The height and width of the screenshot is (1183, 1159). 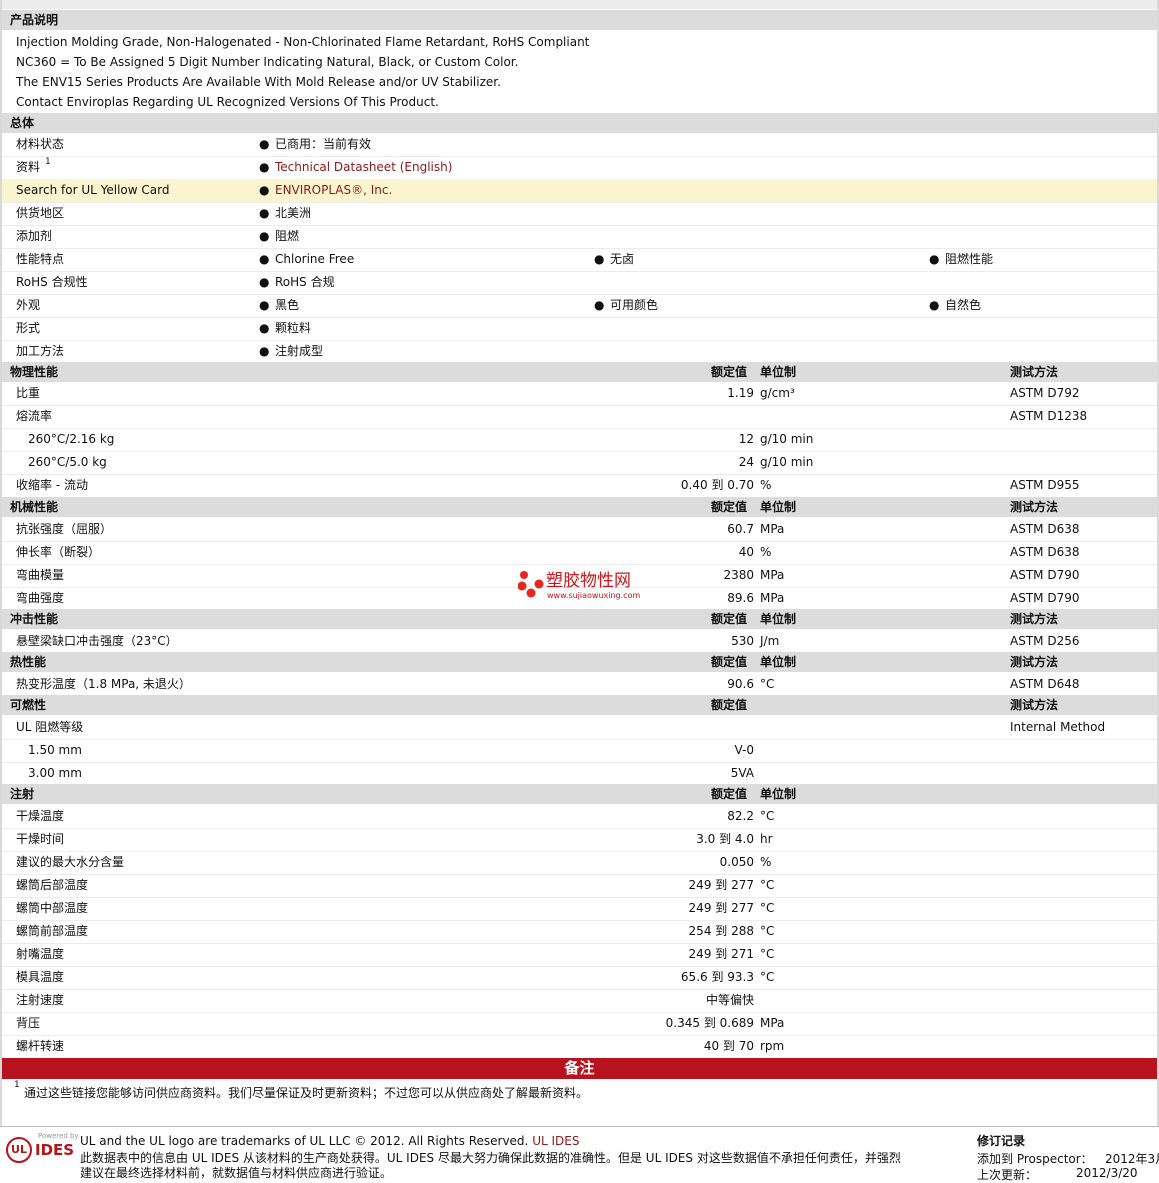 What do you see at coordinates (55, 773) in the screenshot?
I see `property-name: 3.00 mm` at bounding box center [55, 773].